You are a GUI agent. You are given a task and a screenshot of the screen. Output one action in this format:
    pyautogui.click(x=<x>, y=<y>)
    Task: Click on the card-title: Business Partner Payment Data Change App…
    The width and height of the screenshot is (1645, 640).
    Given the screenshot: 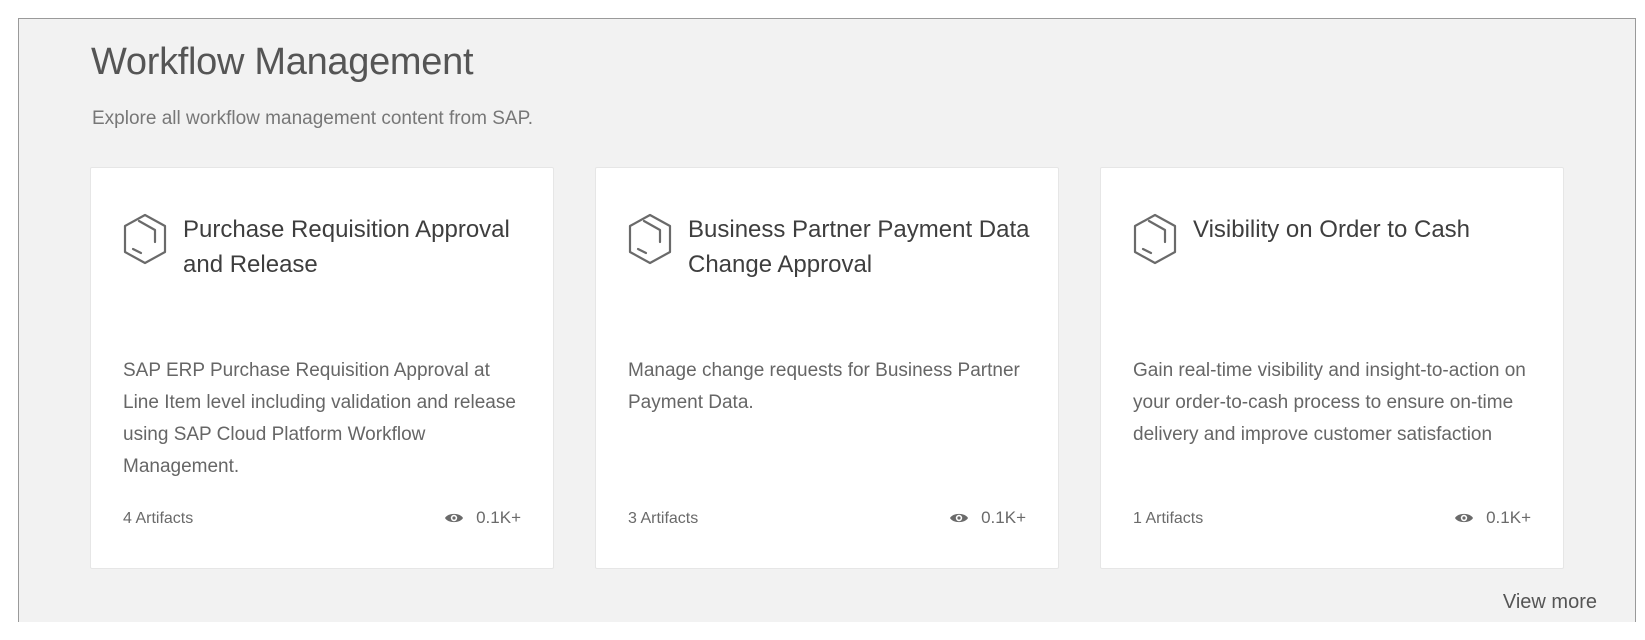 What is the action you would take?
    pyautogui.click(x=863, y=247)
    